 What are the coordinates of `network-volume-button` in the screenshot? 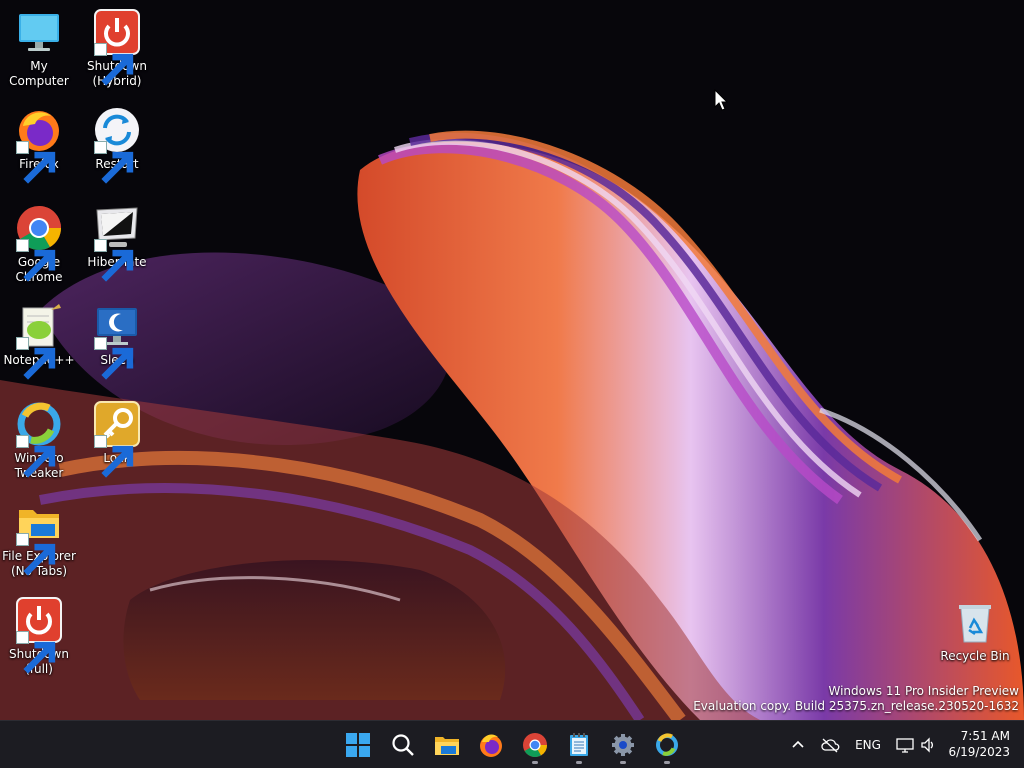 It's located at (916, 744).